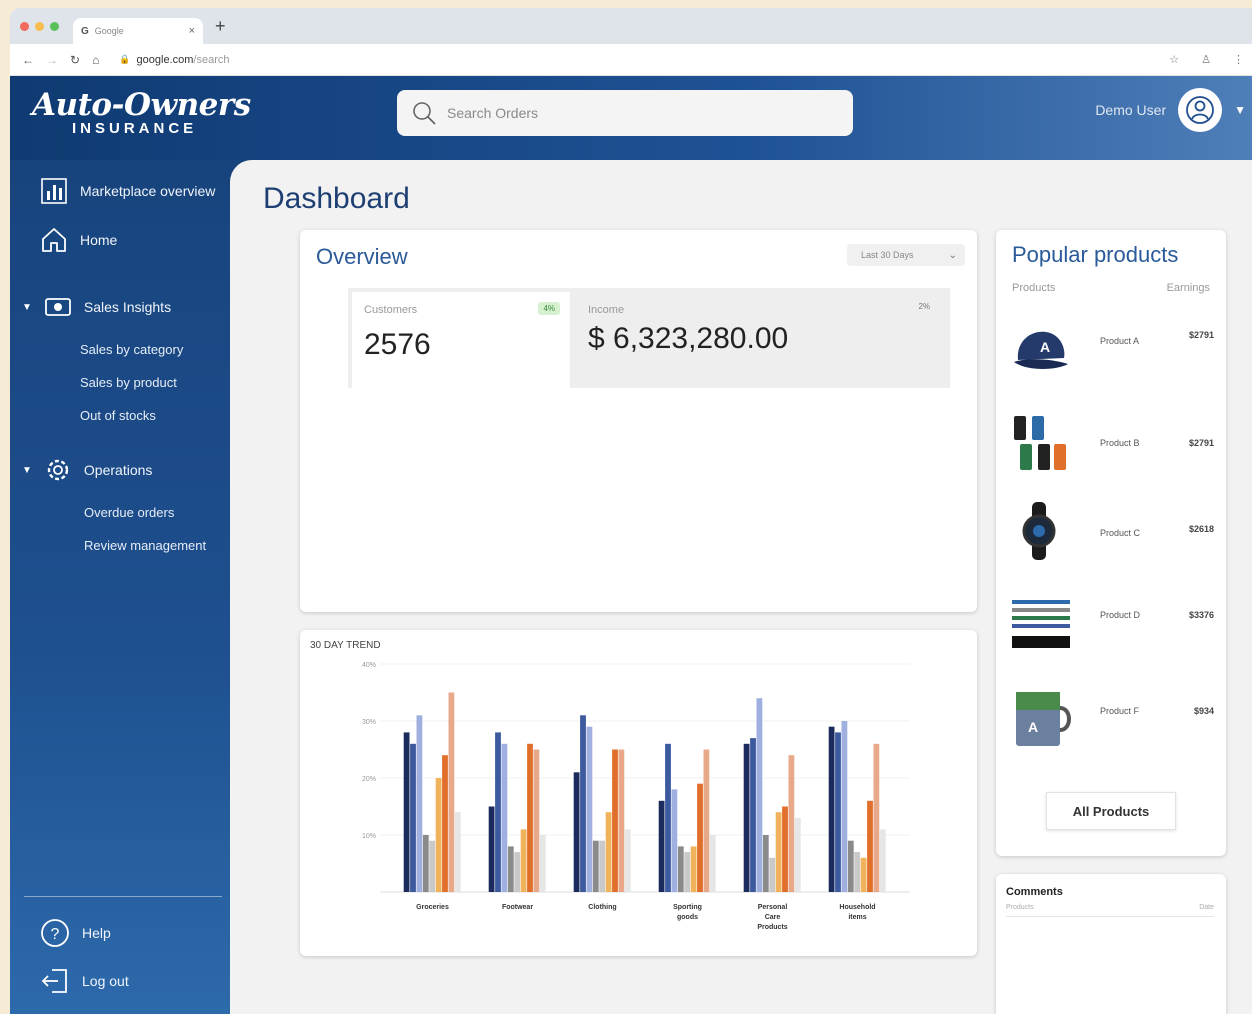 Image resolution: width=1252 pixels, height=1014 pixels. What do you see at coordinates (1110, 916) in the screenshot?
I see `comments-divider` at bounding box center [1110, 916].